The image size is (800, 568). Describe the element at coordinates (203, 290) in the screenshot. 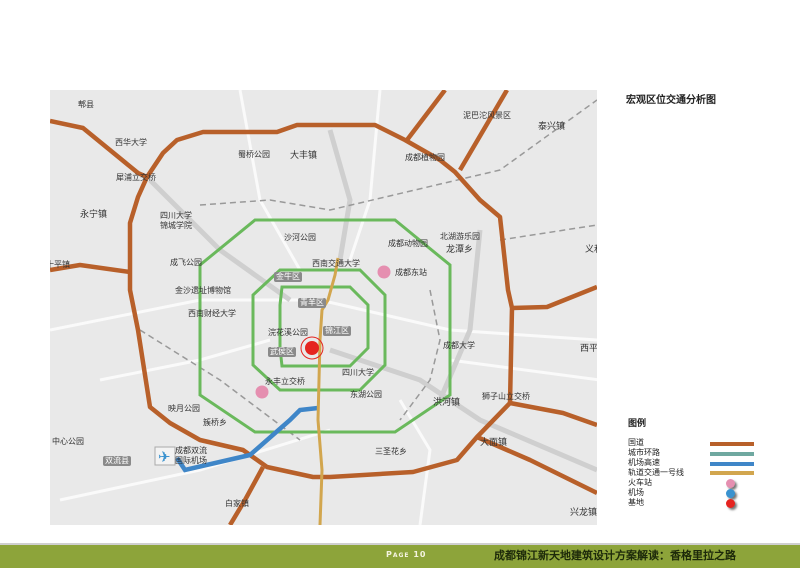

I see `place-label: 金沙遗址博物馆` at that location.